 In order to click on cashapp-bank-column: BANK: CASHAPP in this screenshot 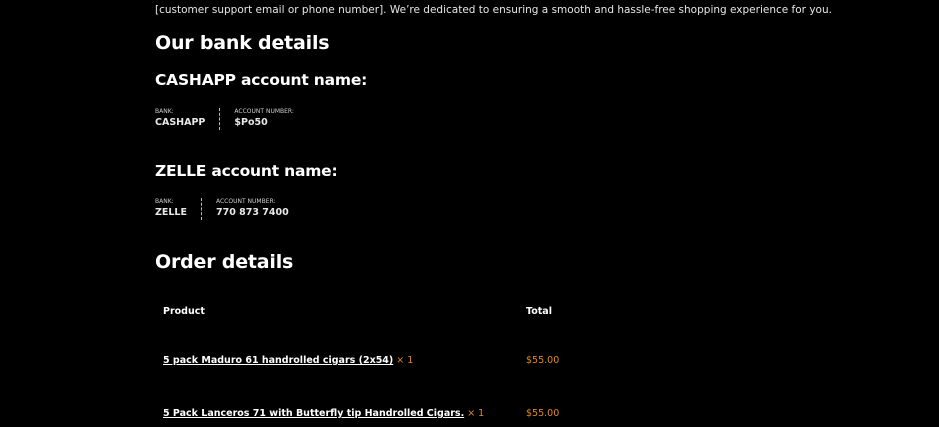, I will do `click(188, 119)`.